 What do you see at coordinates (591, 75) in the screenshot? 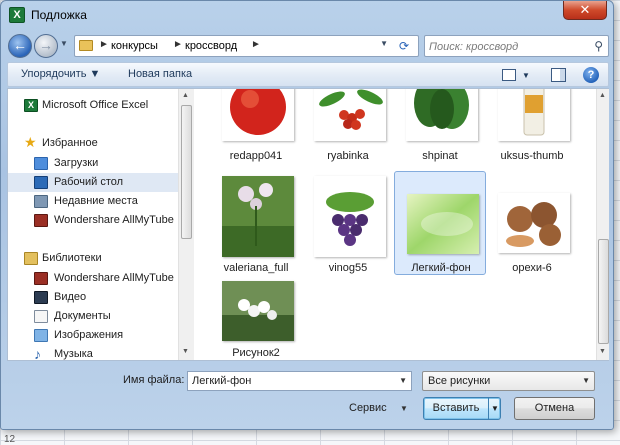
I see `help-icon: ?` at bounding box center [591, 75].